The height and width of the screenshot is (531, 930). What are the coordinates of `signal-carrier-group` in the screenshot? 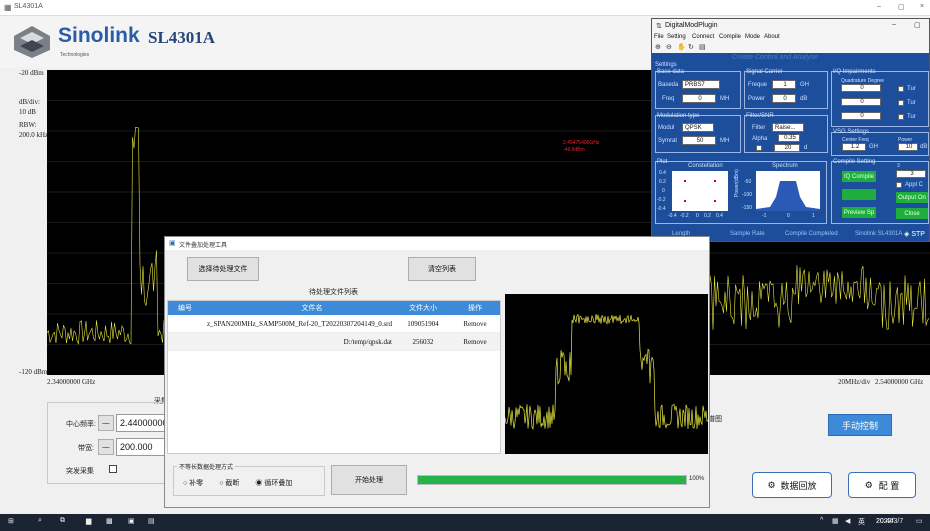 It's located at (786, 90).